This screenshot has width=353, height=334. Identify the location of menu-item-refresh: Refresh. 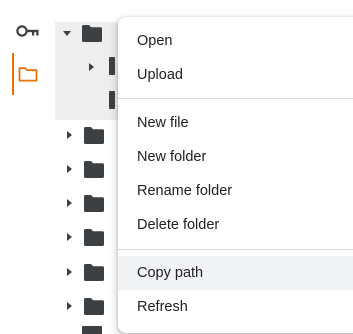
(235, 307).